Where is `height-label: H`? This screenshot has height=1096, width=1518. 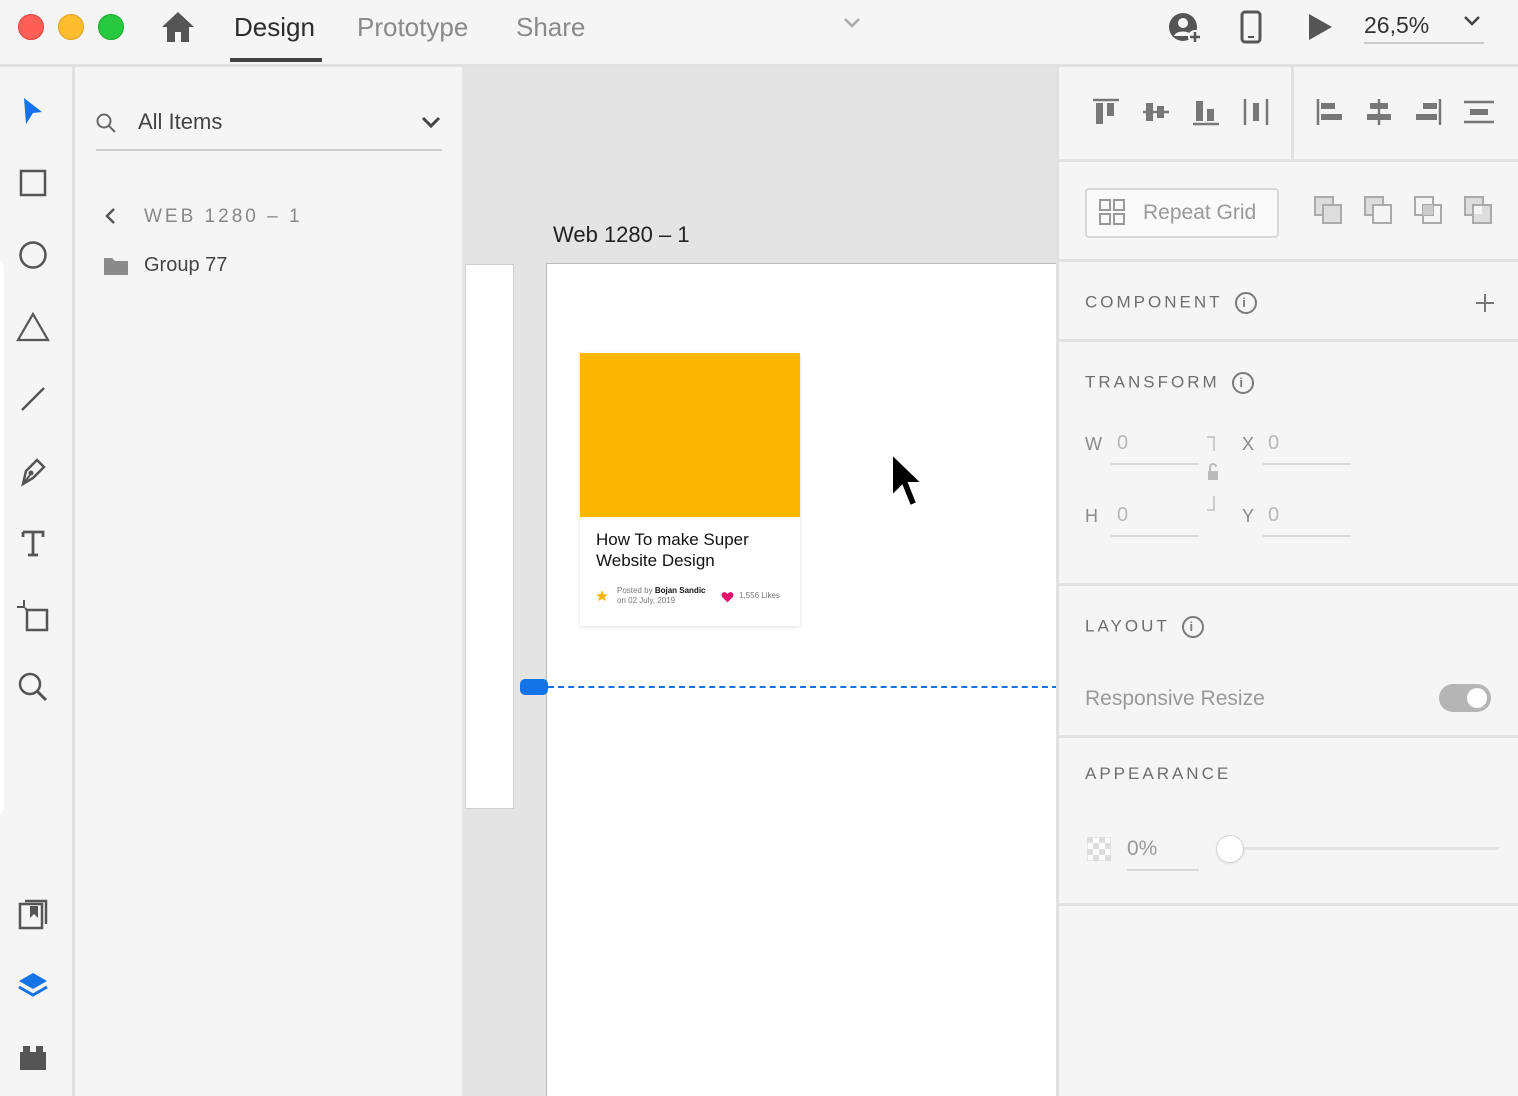
height-label: H is located at coordinates (1091, 516).